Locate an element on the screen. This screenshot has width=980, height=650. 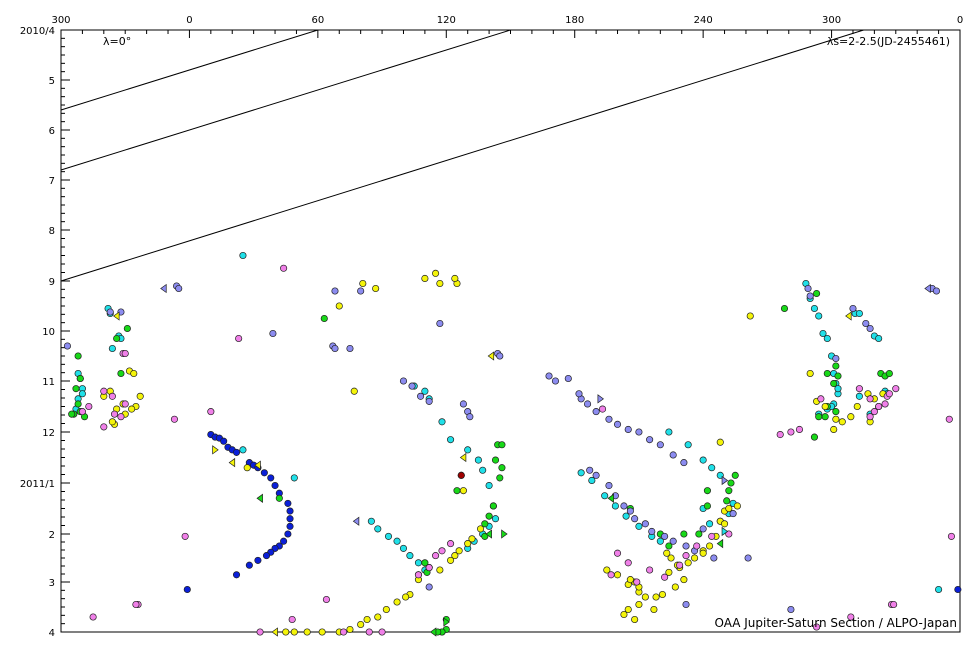
y-tick-label: 2011/1 is located at coordinates (37, 484).